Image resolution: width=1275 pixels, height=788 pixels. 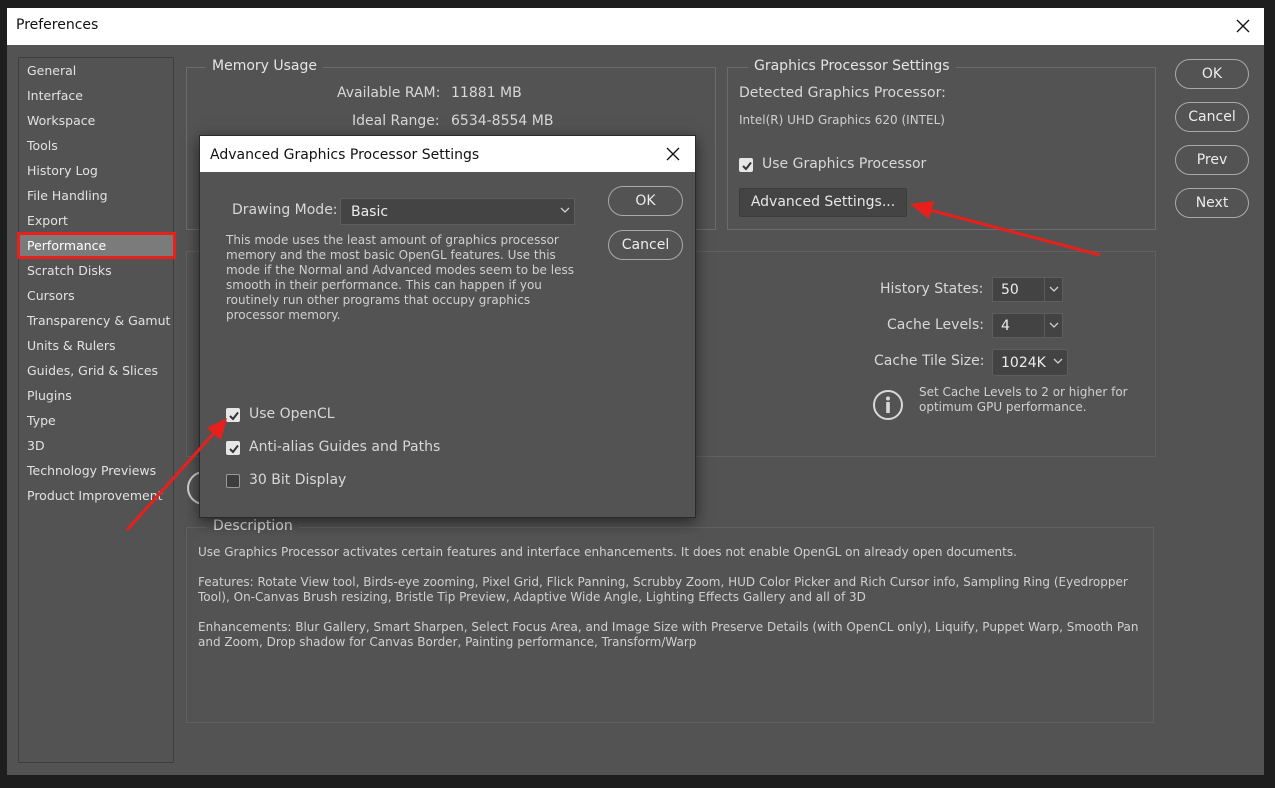 I want to click on arrow-to-advanced-settings, so click(x=1005, y=229).